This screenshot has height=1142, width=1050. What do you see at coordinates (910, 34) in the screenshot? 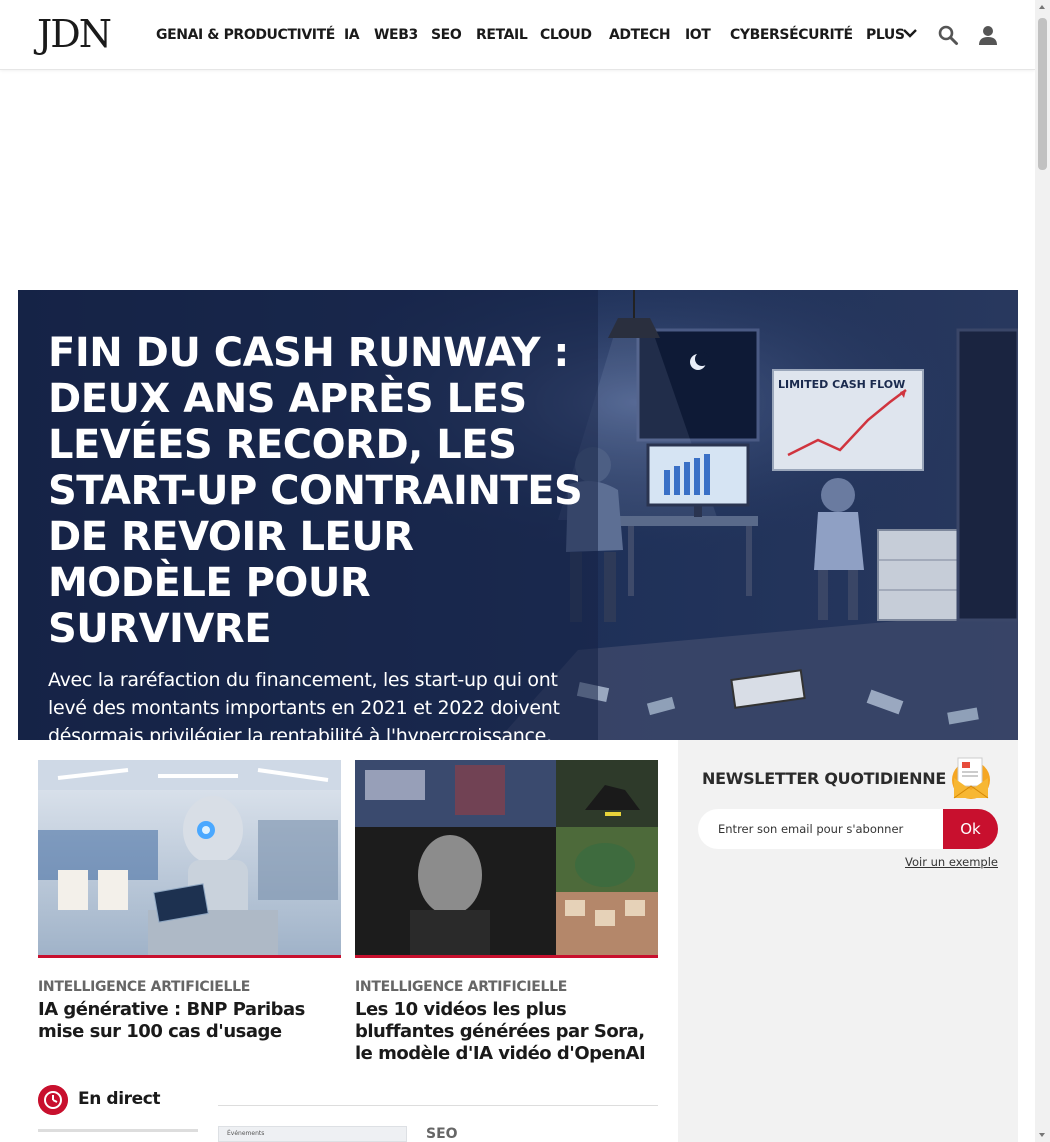
I see `chevron-down-icon` at bounding box center [910, 34].